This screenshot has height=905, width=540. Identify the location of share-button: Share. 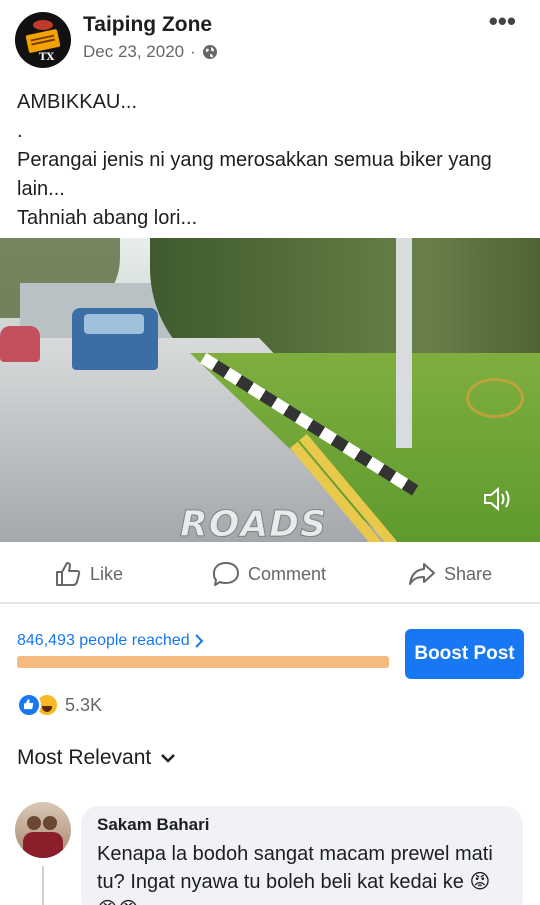
(450, 574).